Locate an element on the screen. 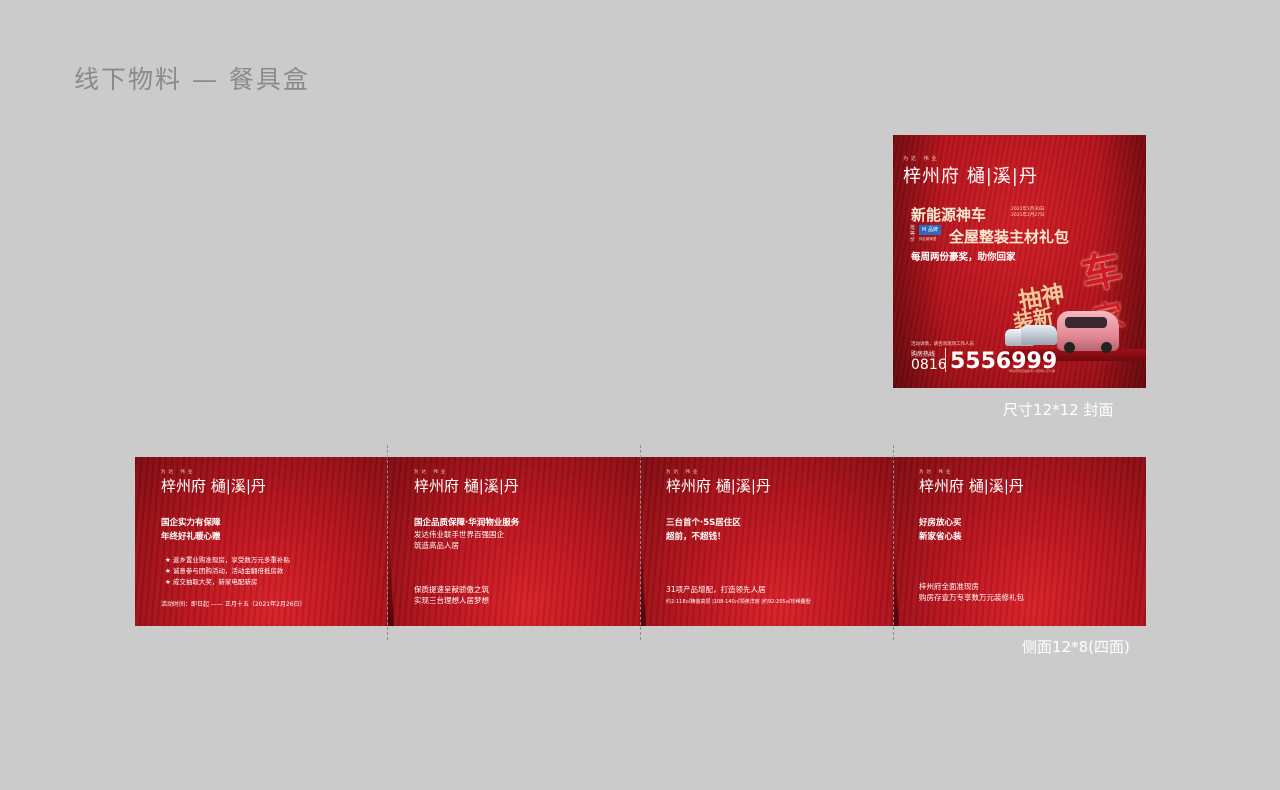  panel-body-line: 梓州府全面准现房 is located at coordinates (949, 586).